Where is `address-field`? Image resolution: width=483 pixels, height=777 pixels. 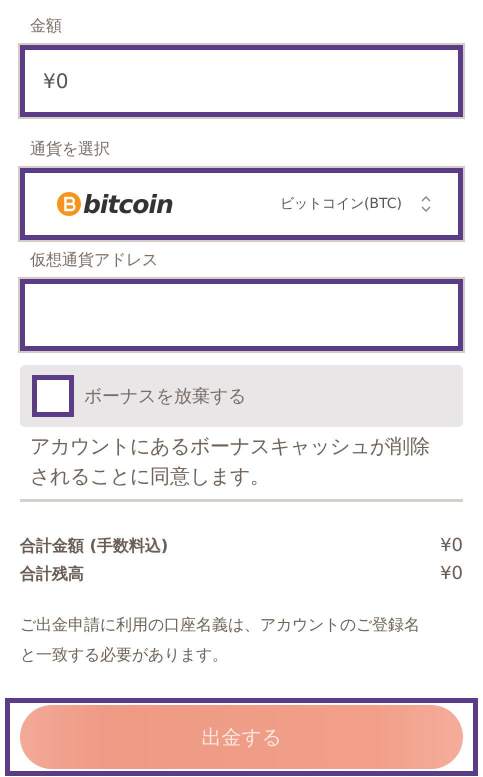 address-field is located at coordinates (241, 315).